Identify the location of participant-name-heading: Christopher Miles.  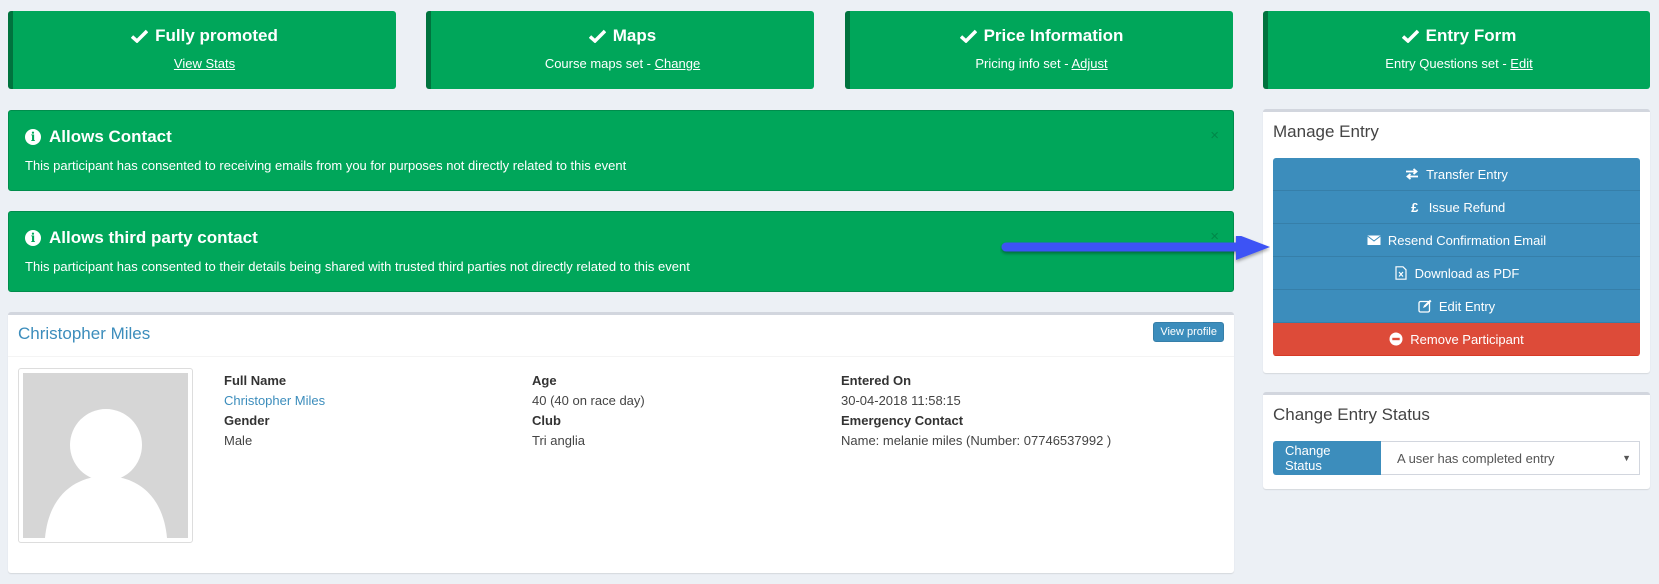
(84, 333).